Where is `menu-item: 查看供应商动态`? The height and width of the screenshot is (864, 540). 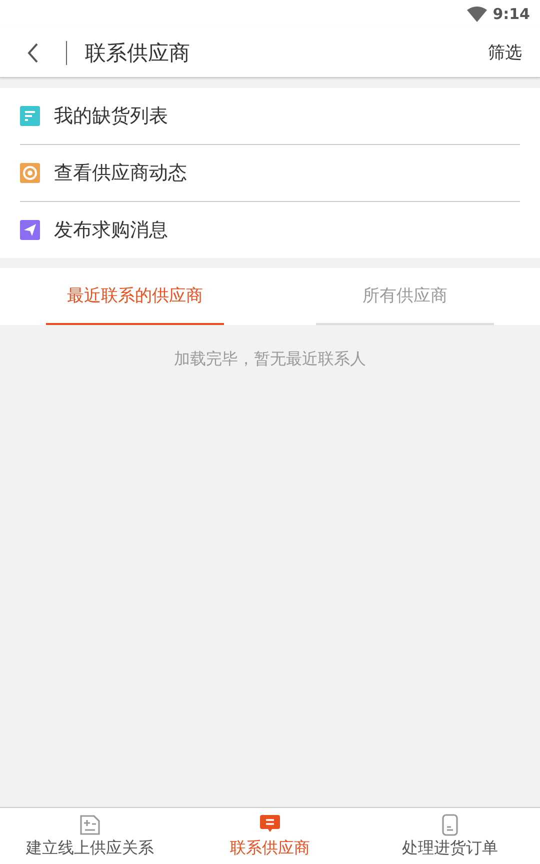 menu-item: 查看供应商动态 is located at coordinates (270, 173).